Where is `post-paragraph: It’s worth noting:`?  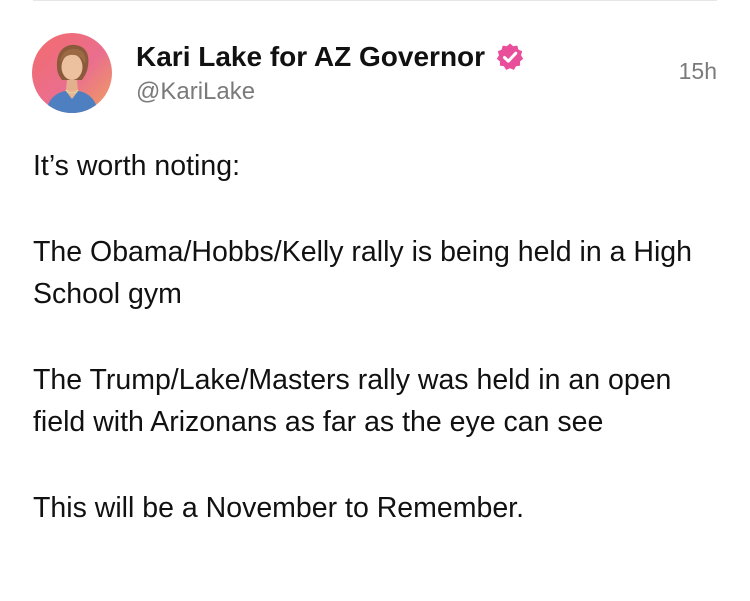
post-paragraph: It’s worth noting: is located at coordinates (137, 166).